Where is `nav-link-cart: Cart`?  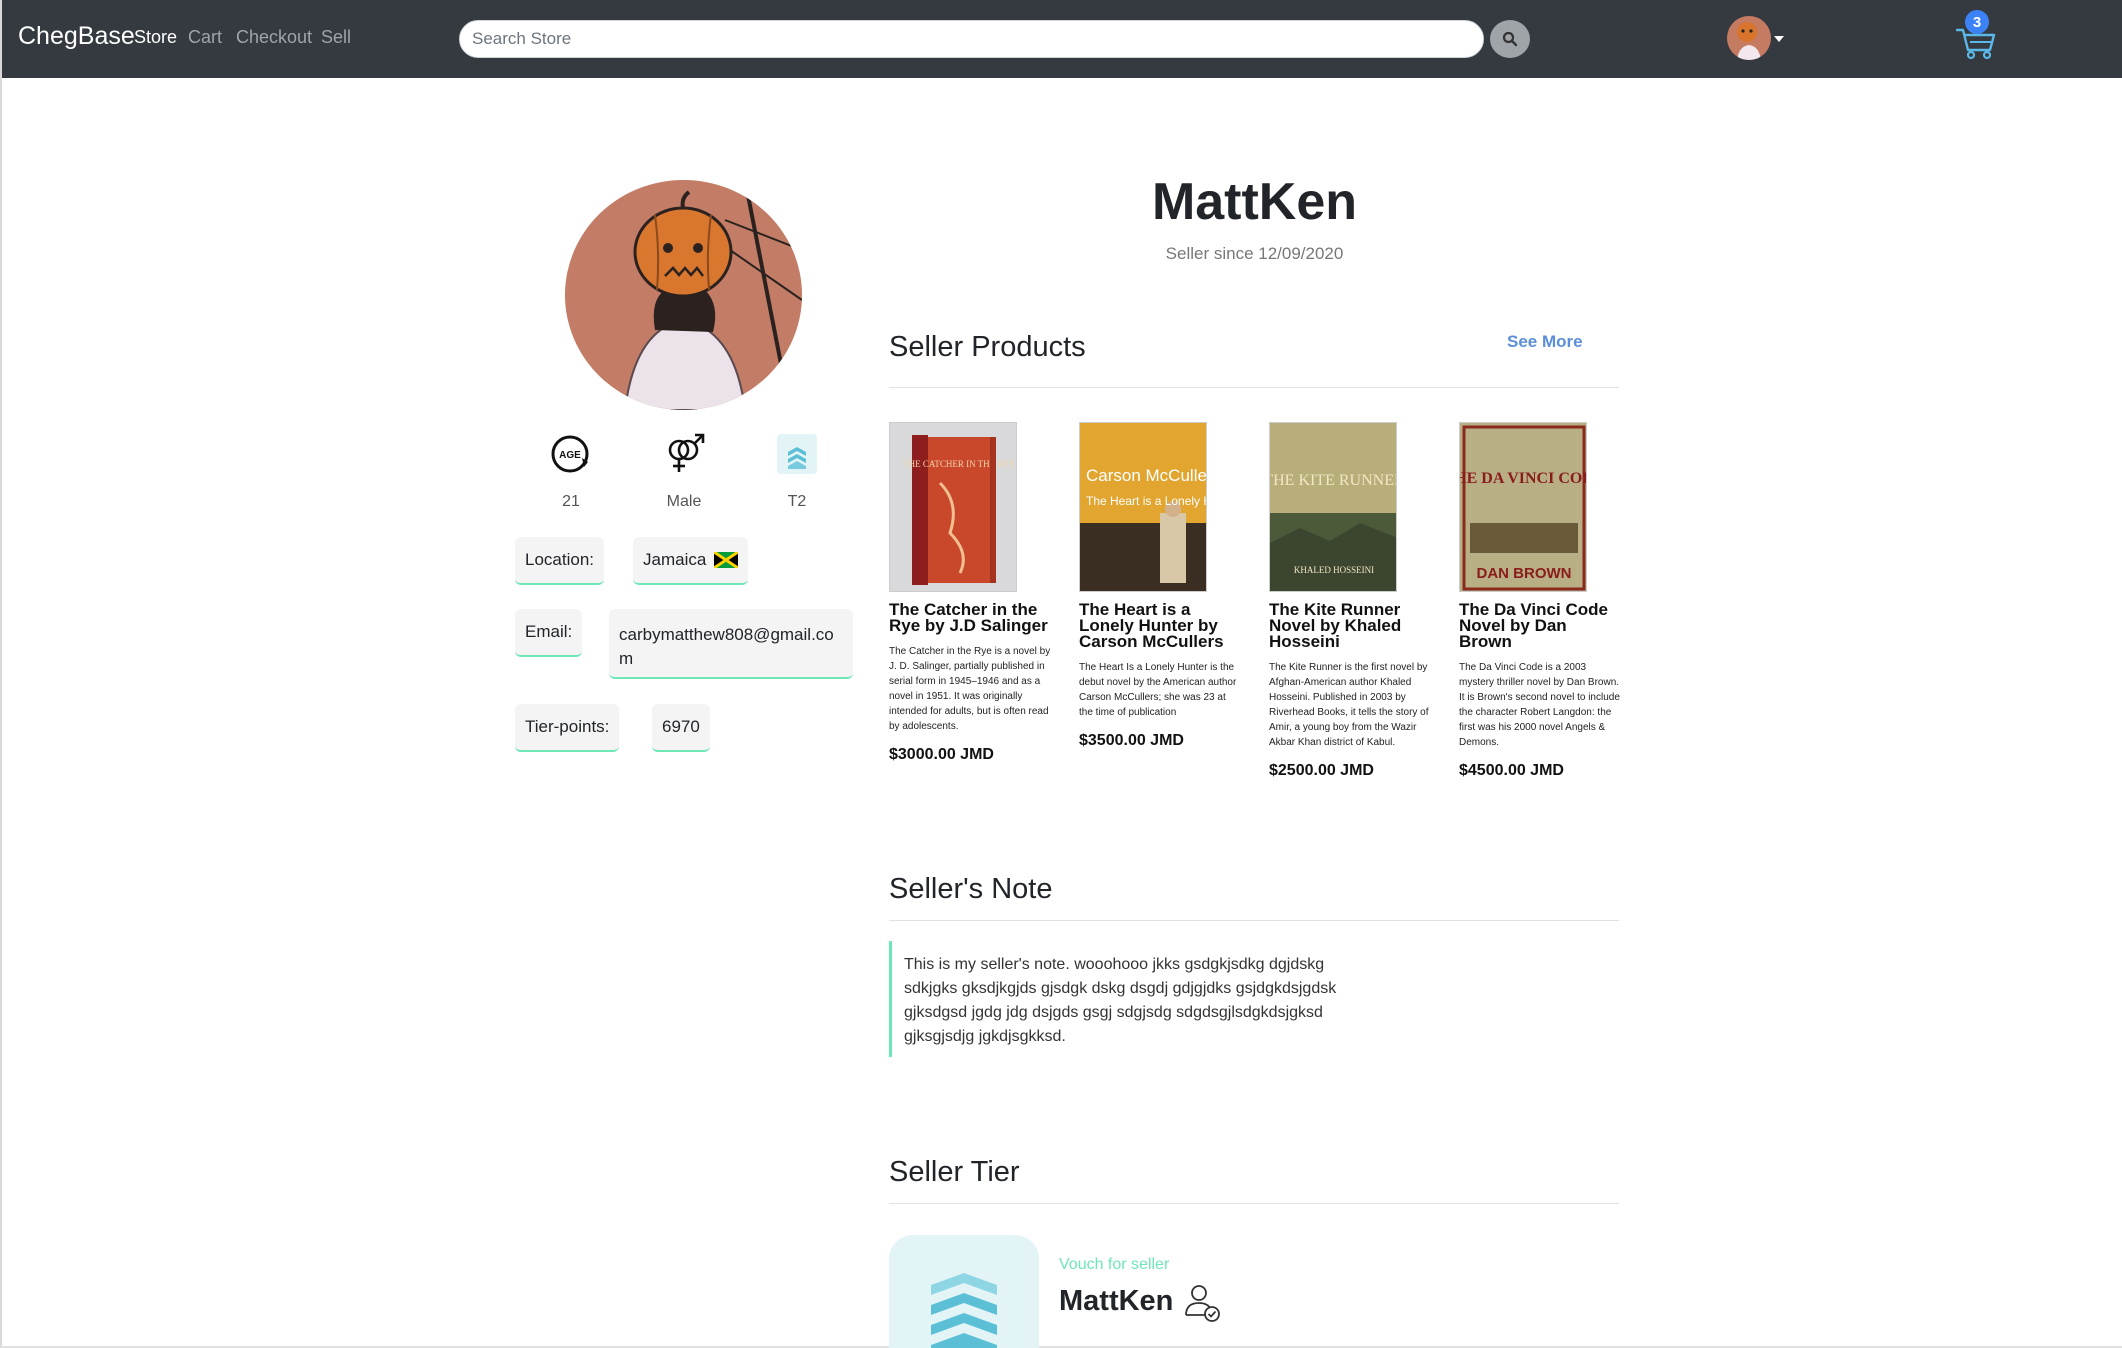 nav-link-cart: Cart is located at coordinates (205, 37).